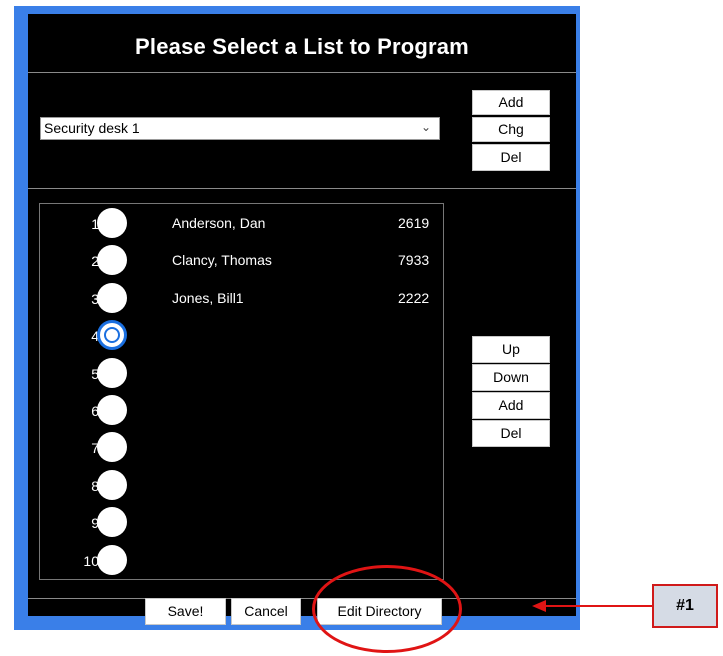 This screenshot has height=656, width=723. What do you see at coordinates (222, 260) in the screenshot?
I see `entry-name: Clancy, Thomas` at bounding box center [222, 260].